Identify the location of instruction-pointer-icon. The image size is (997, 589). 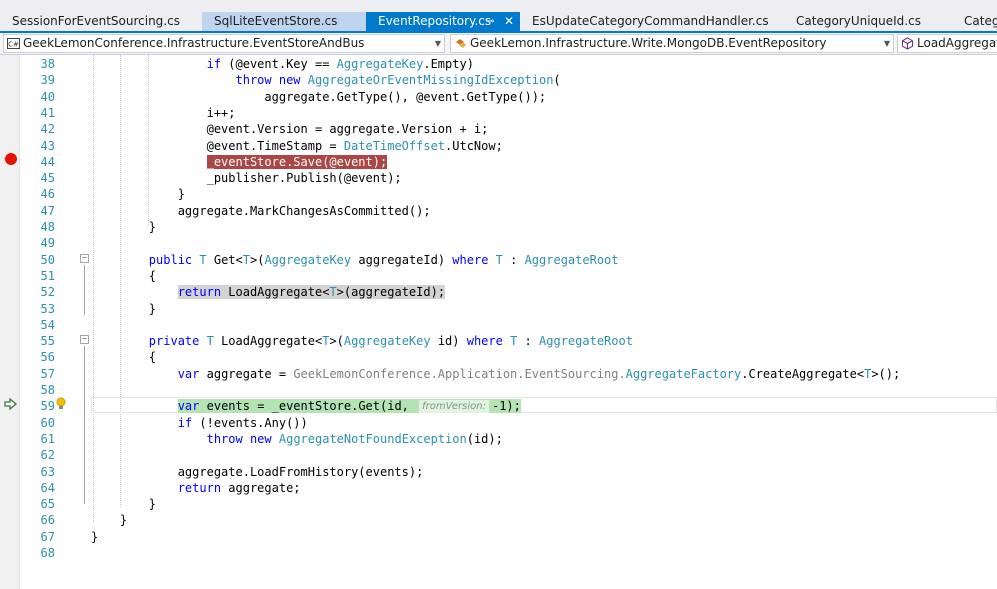
(11, 404).